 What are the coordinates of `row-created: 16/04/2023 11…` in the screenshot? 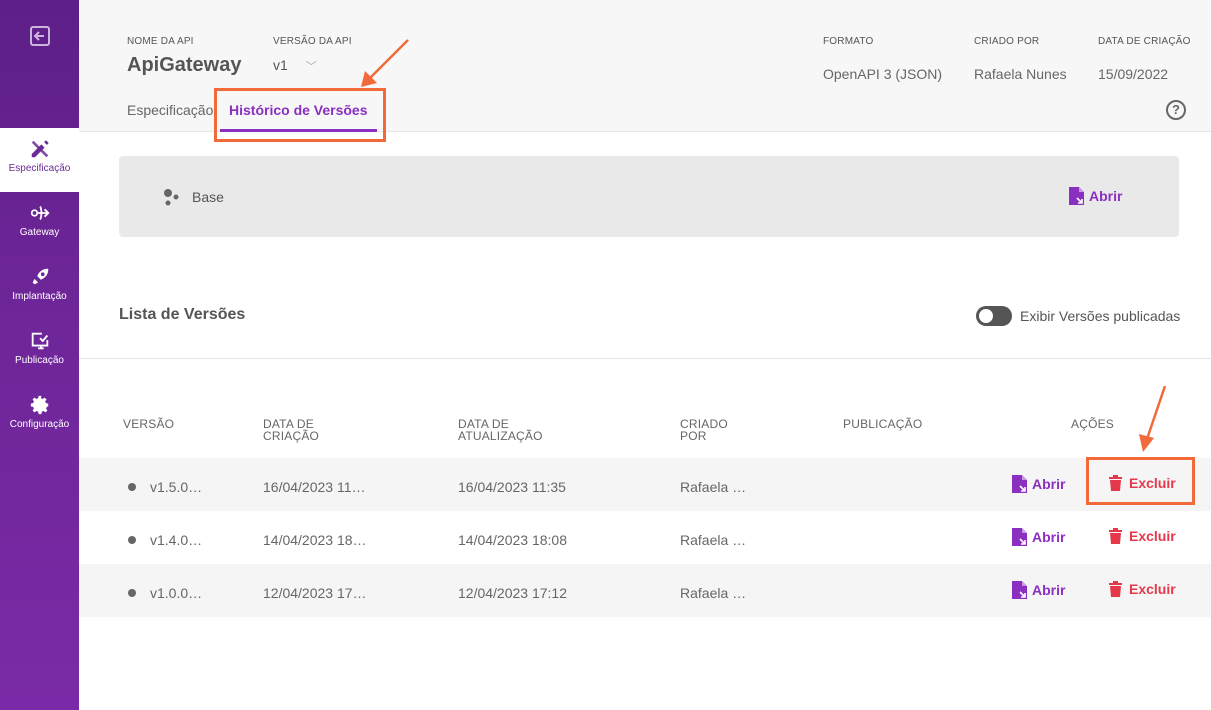 It's located at (314, 487).